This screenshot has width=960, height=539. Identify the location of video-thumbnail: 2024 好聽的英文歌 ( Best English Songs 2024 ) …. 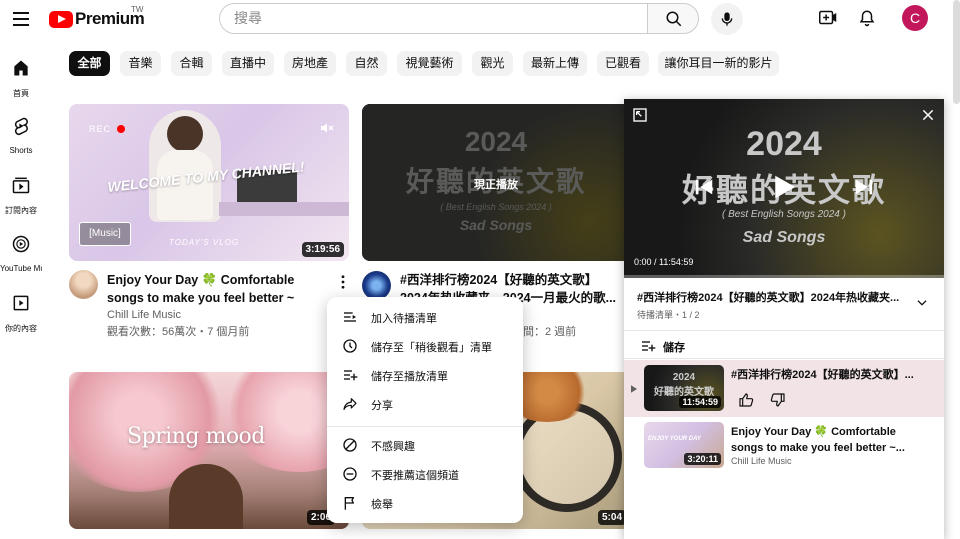
(496, 182).